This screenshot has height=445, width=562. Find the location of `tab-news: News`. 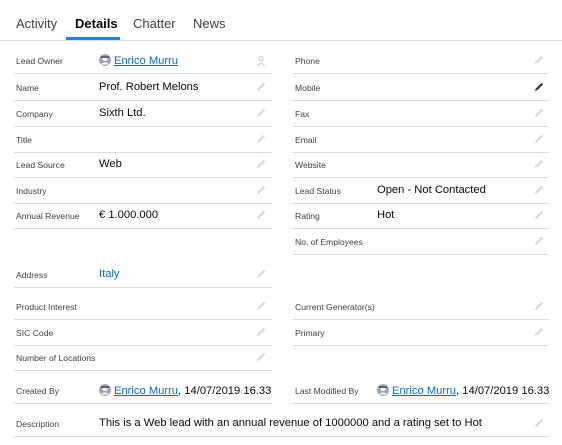

tab-news: News is located at coordinates (209, 23).